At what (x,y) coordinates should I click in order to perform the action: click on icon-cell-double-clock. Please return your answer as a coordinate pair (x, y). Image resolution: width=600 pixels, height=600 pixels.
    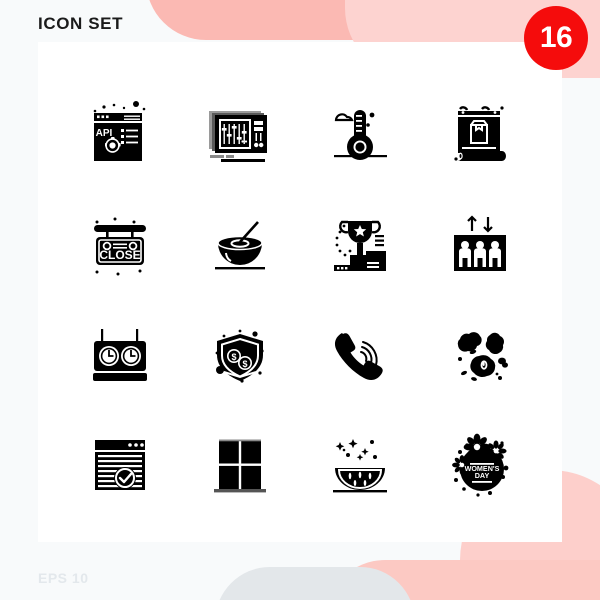
    Looking at the image, I should click on (120, 355).